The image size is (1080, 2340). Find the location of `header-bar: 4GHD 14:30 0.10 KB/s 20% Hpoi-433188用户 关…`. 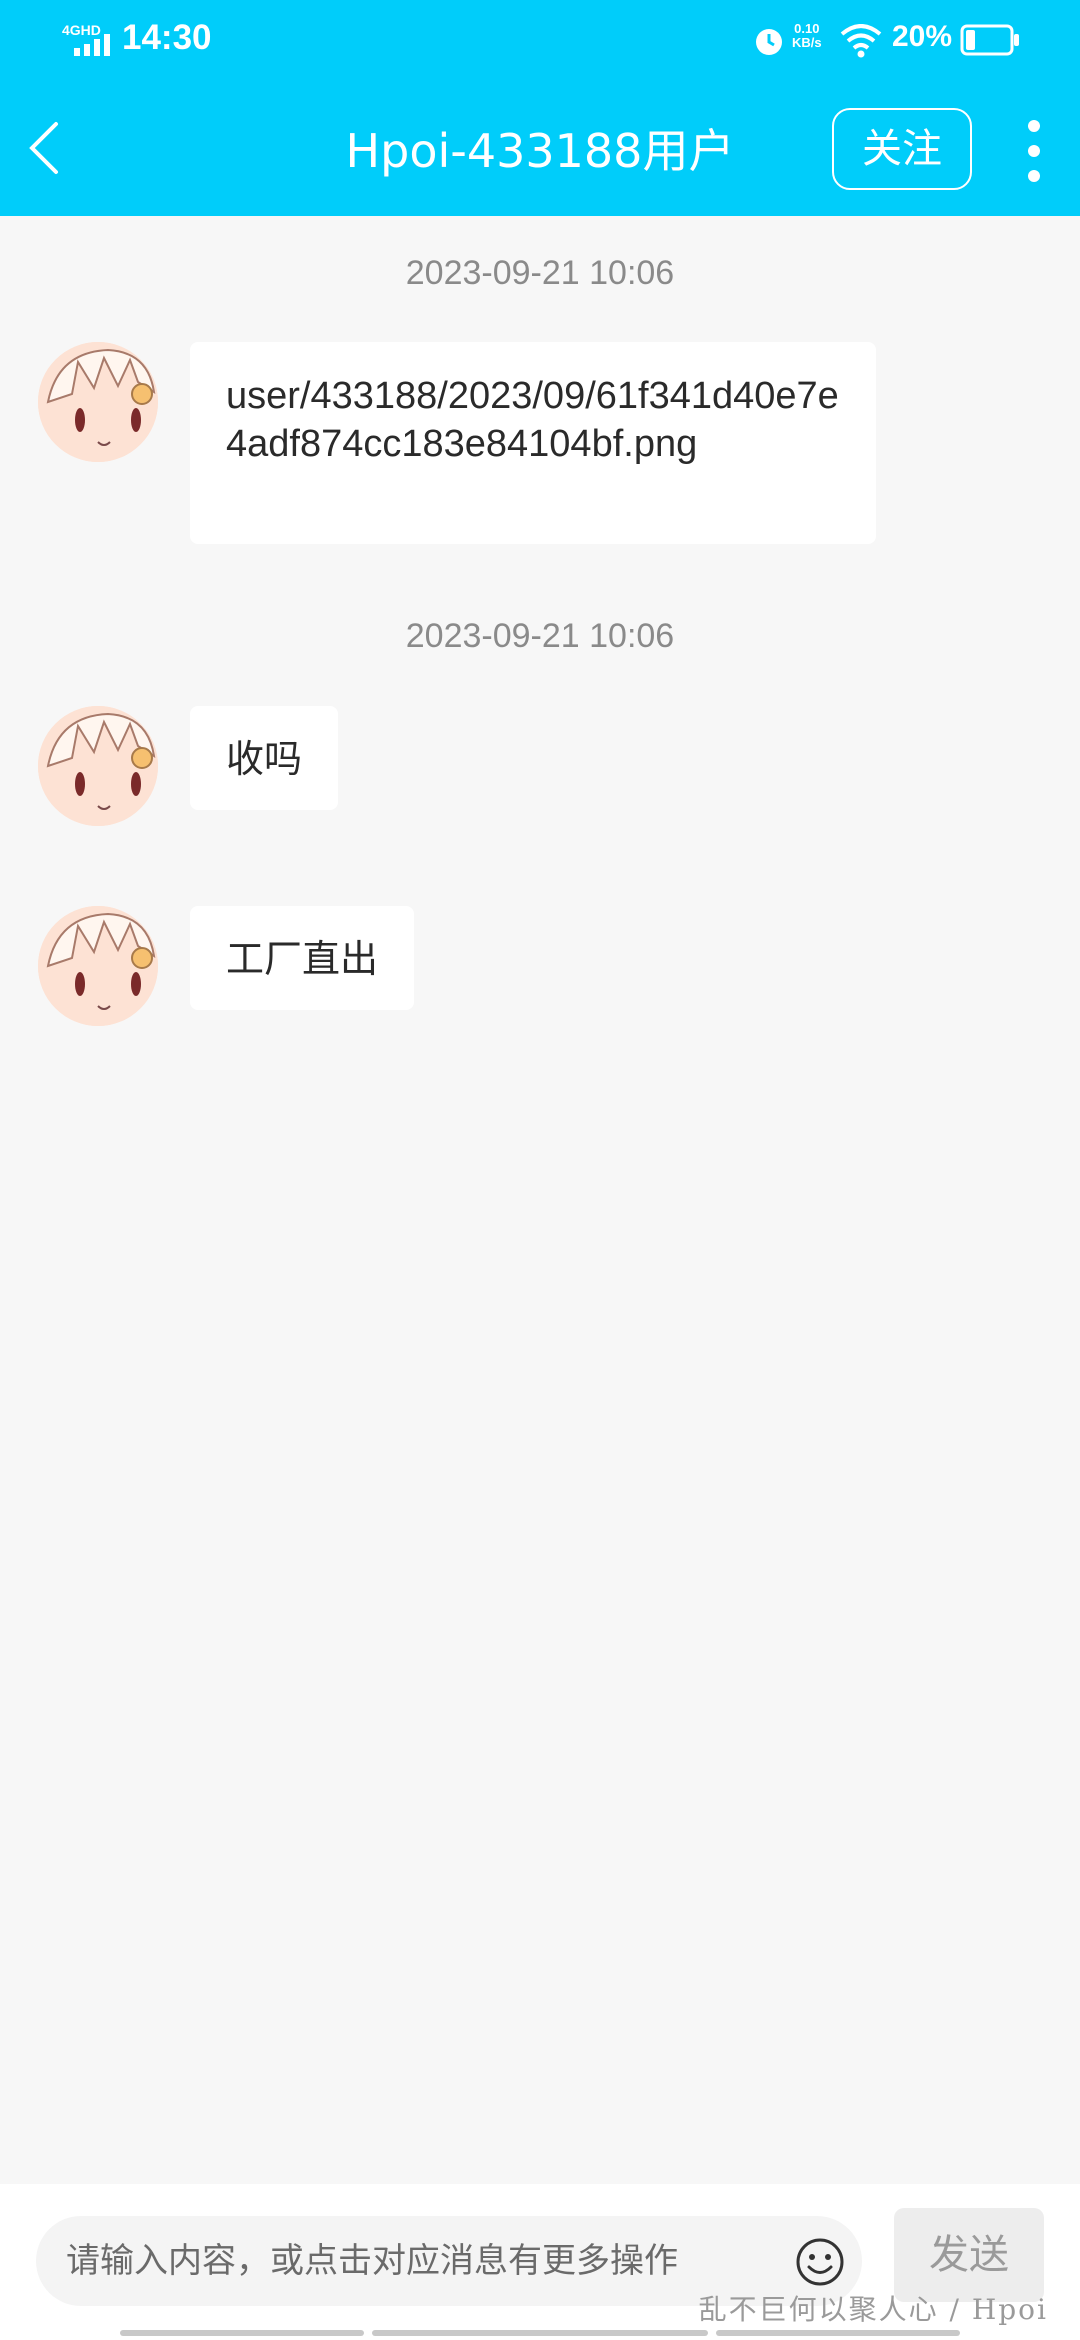

header-bar: 4GHD 14:30 0.10 KB/s 20% Hpoi-433188用户 关… is located at coordinates (540, 108).